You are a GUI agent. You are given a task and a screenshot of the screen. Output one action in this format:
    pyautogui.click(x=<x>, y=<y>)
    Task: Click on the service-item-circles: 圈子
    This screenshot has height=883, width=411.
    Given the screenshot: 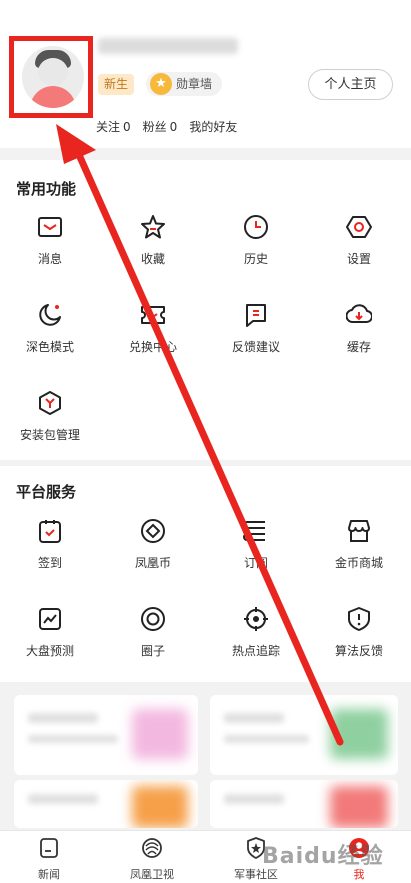 What is the action you would take?
    pyautogui.click(x=153, y=632)
    